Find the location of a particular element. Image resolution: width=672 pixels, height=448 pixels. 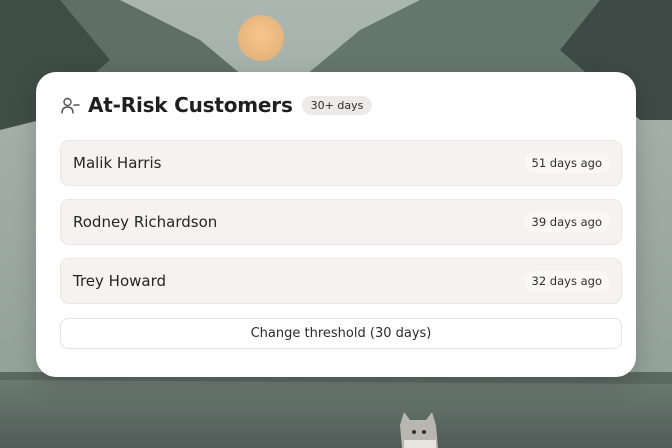

sun is located at coordinates (261, 38).